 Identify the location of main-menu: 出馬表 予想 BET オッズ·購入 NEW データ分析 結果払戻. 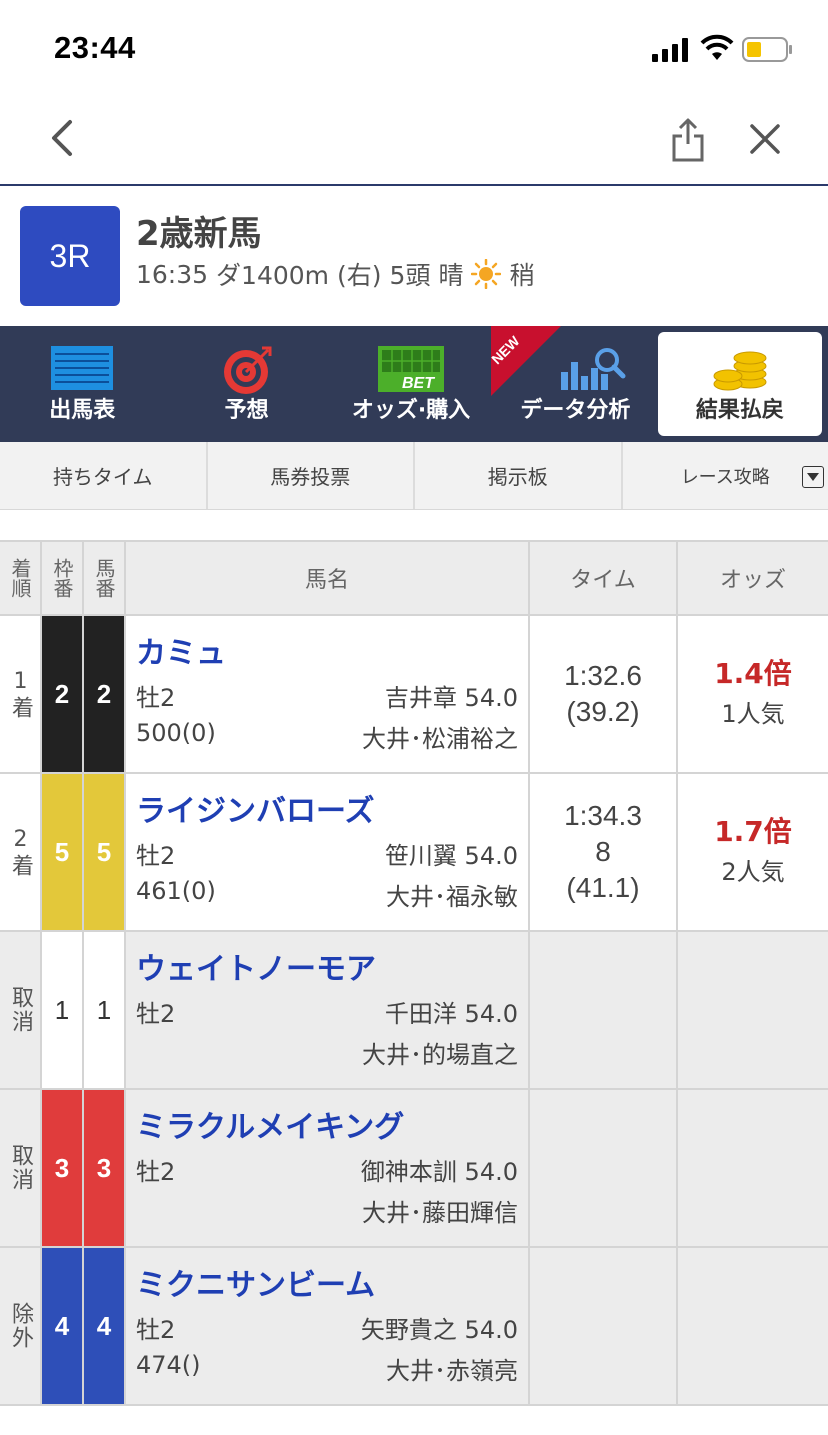
(414, 384).